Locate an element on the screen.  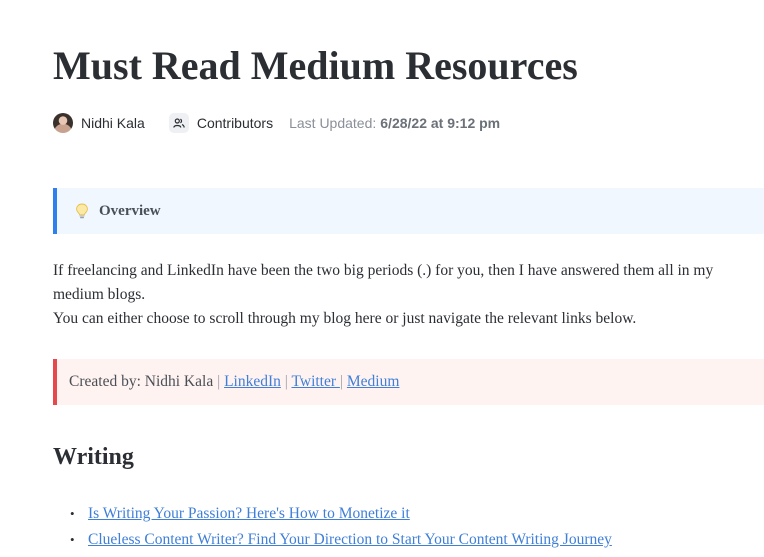
contributors-button: Contributors is located at coordinates (235, 123).